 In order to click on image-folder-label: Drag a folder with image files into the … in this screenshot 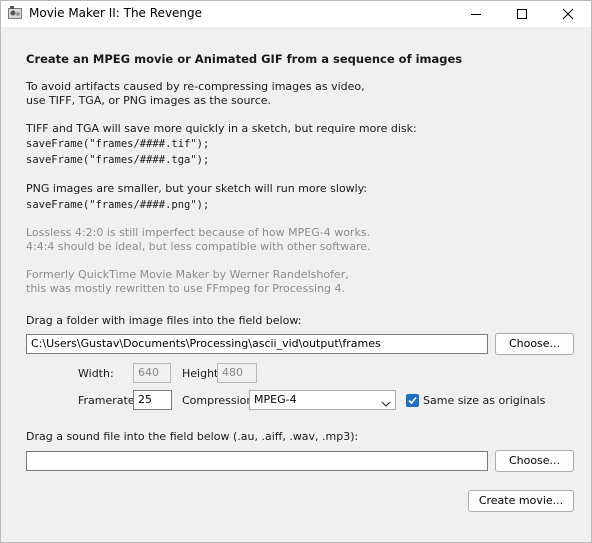, I will do `click(164, 320)`.